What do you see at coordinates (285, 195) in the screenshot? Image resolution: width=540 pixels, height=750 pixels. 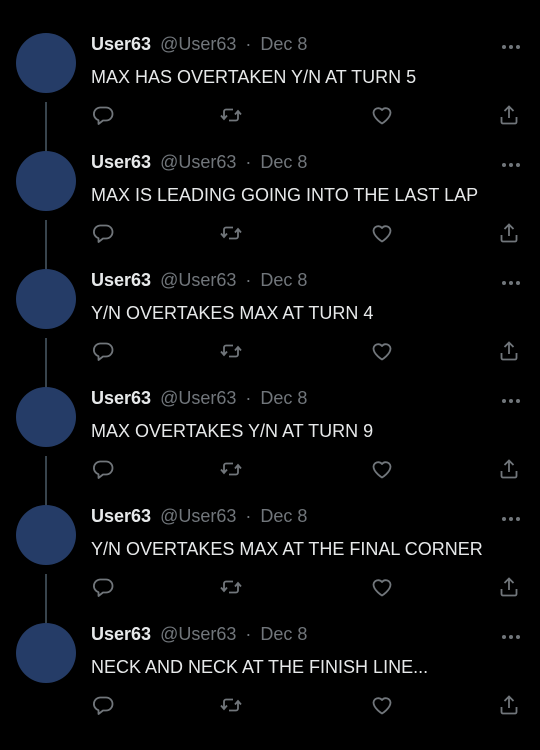 I see `tweet-text: MAX IS LEADING GOING INTO THE LAST LAP` at bounding box center [285, 195].